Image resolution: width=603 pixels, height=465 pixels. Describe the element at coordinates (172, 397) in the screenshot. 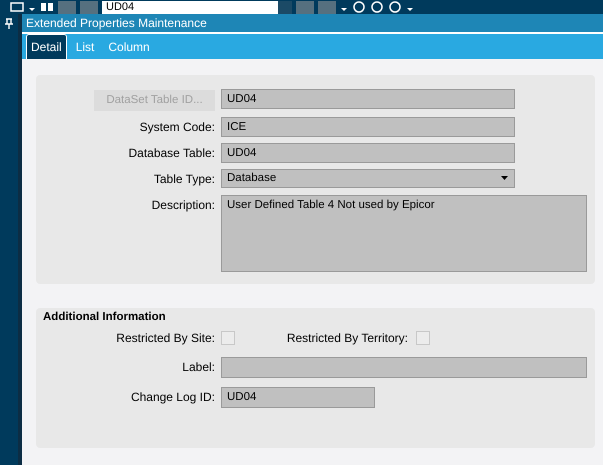

I see `field-label: Change Log ID:` at that location.